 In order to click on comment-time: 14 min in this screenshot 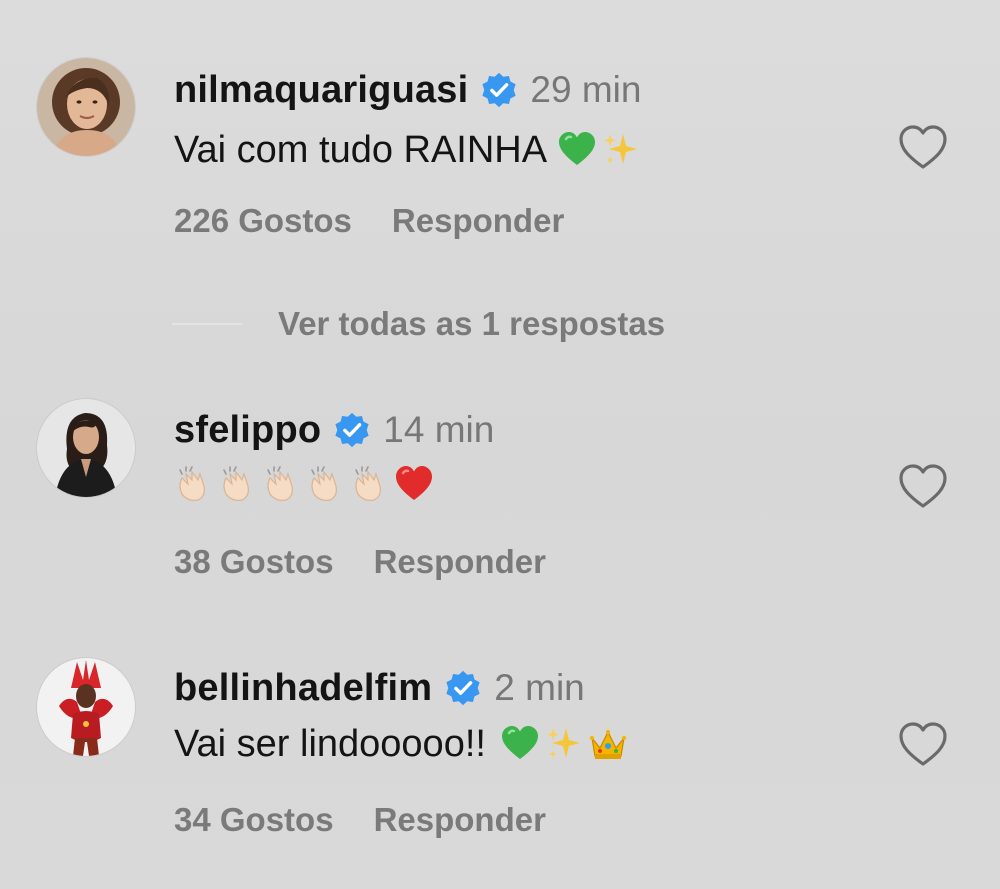, I will do `click(439, 429)`.